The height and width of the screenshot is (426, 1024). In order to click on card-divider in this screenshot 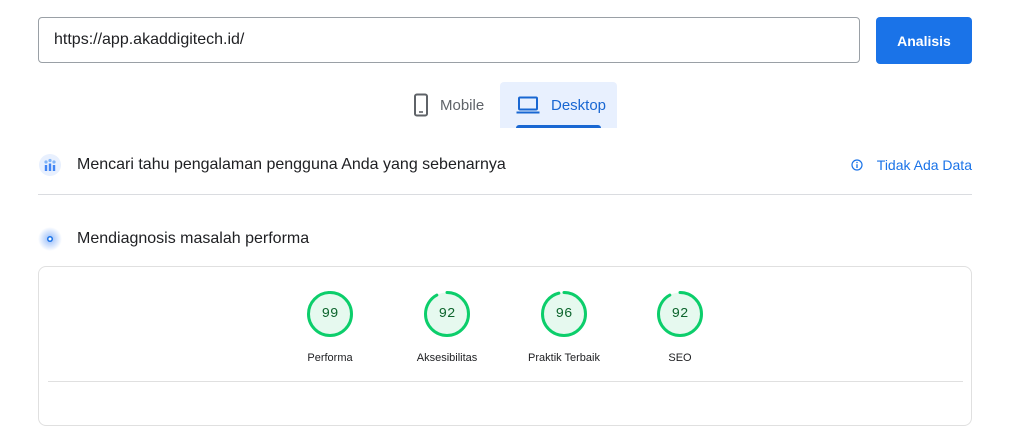, I will do `click(505, 381)`.